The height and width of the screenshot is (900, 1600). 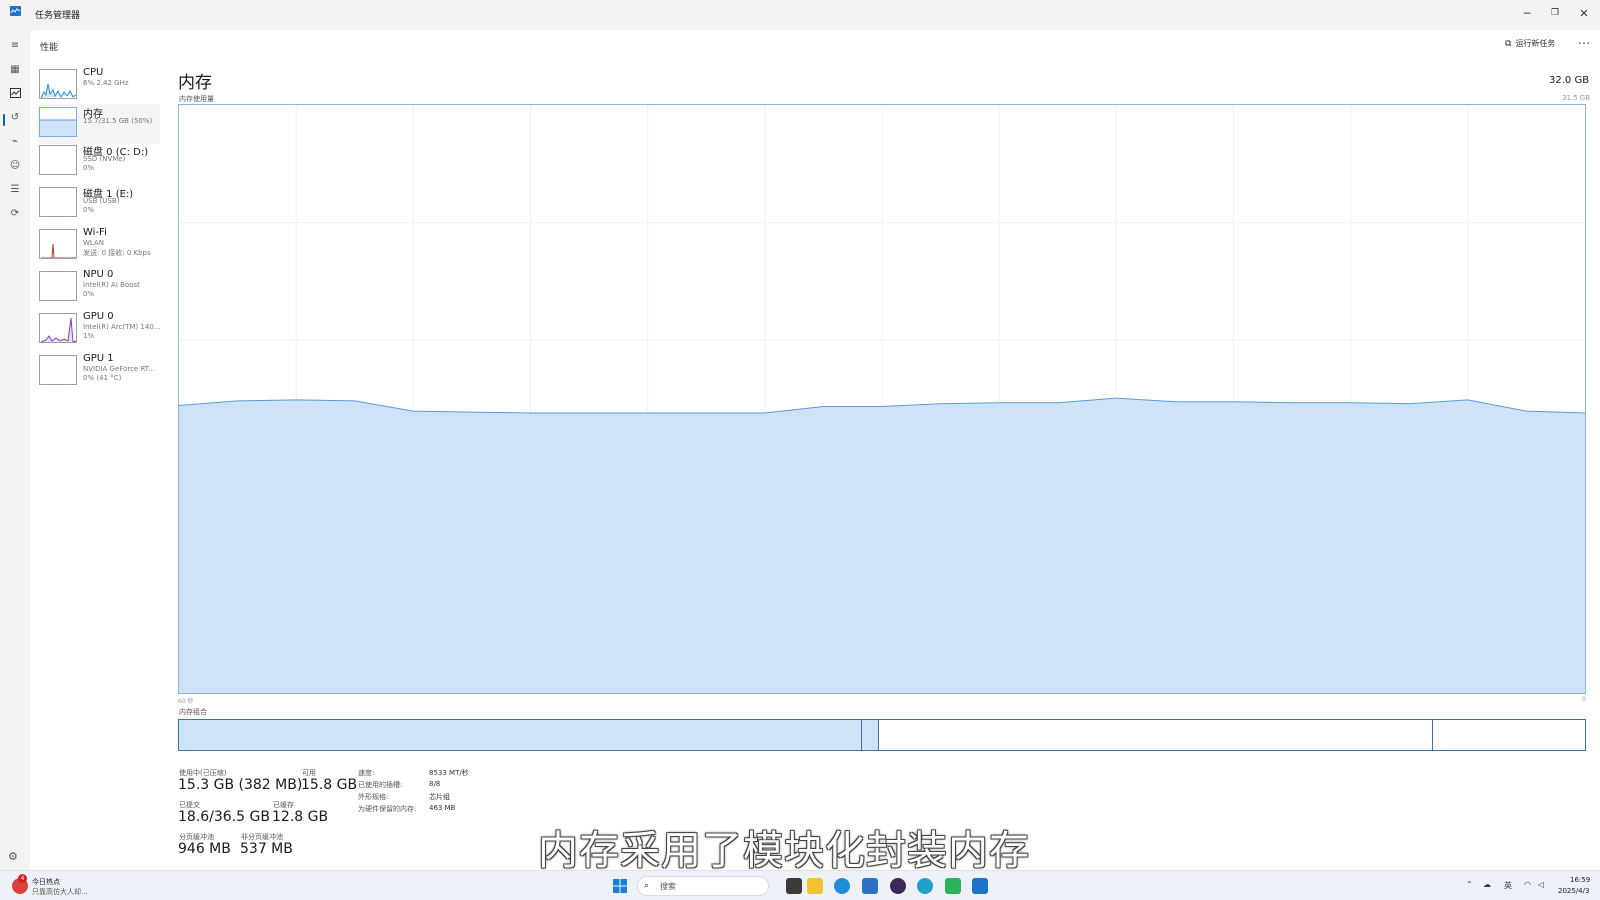 What do you see at coordinates (1569, 80) in the screenshot?
I see `memory-total: 32.0 GB` at bounding box center [1569, 80].